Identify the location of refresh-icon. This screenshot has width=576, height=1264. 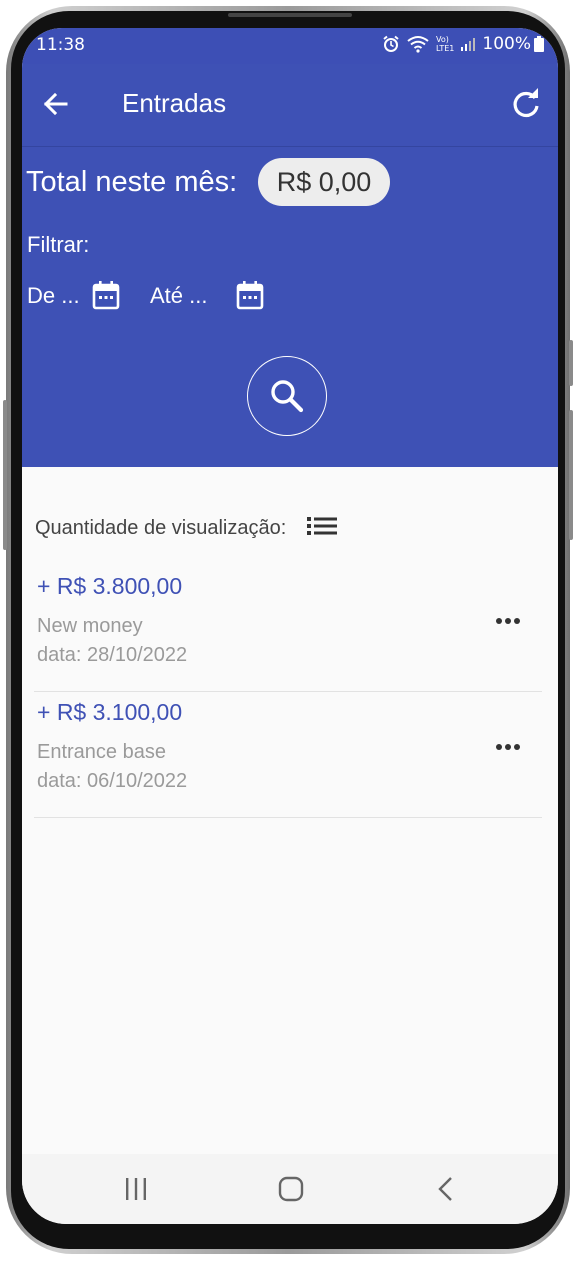
(526, 104).